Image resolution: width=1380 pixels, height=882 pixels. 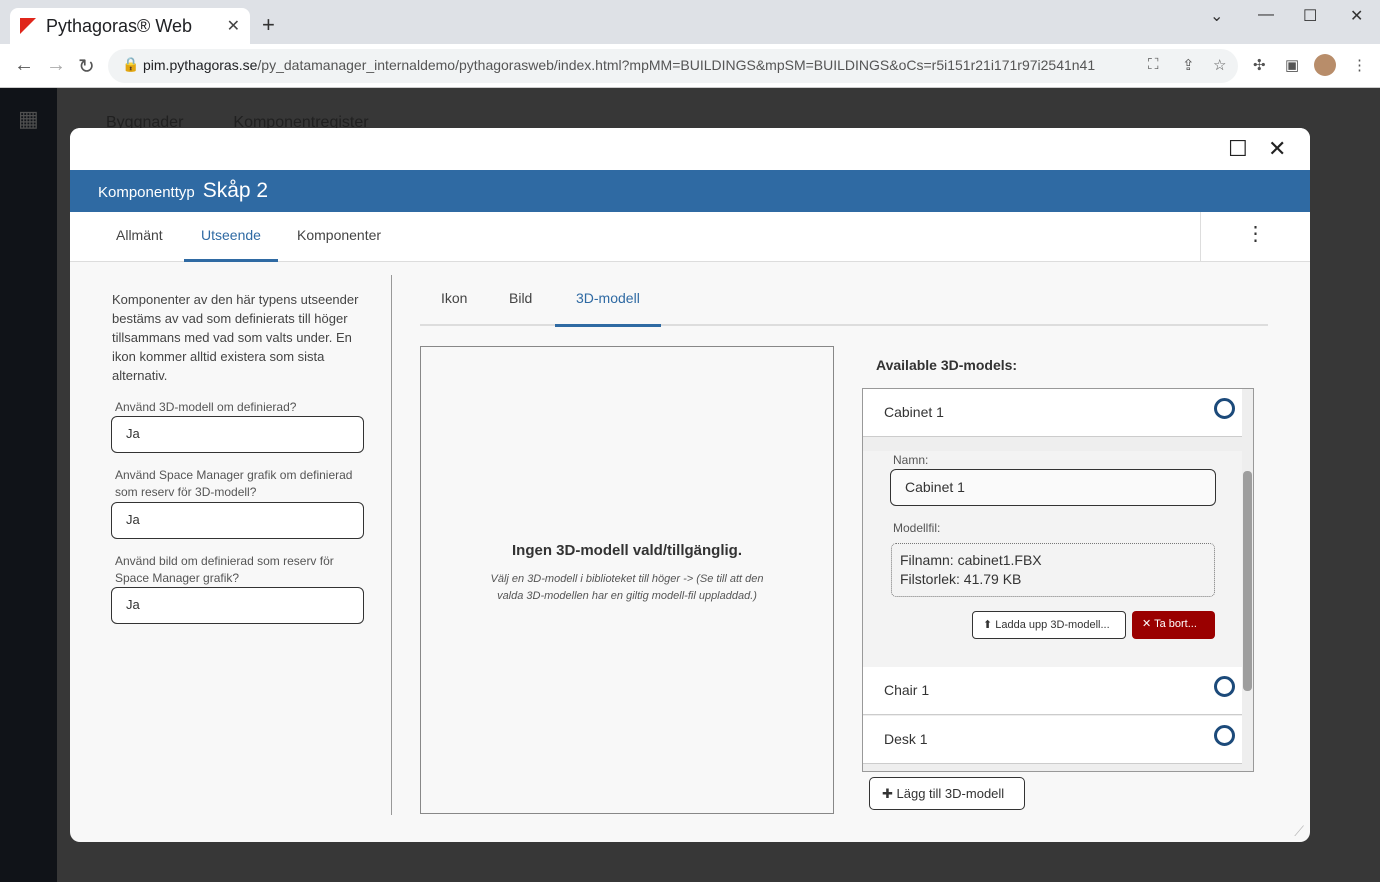 What do you see at coordinates (1053, 691) in the screenshot?
I see `model-item-chair-1: Chair 1` at bounding box center [1053, 691].